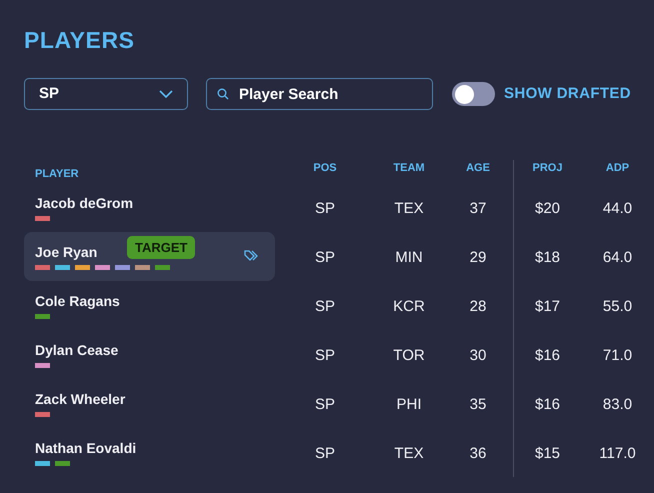  I want to click on player-entry: Nathan Eovaldi, so click(149, 452).